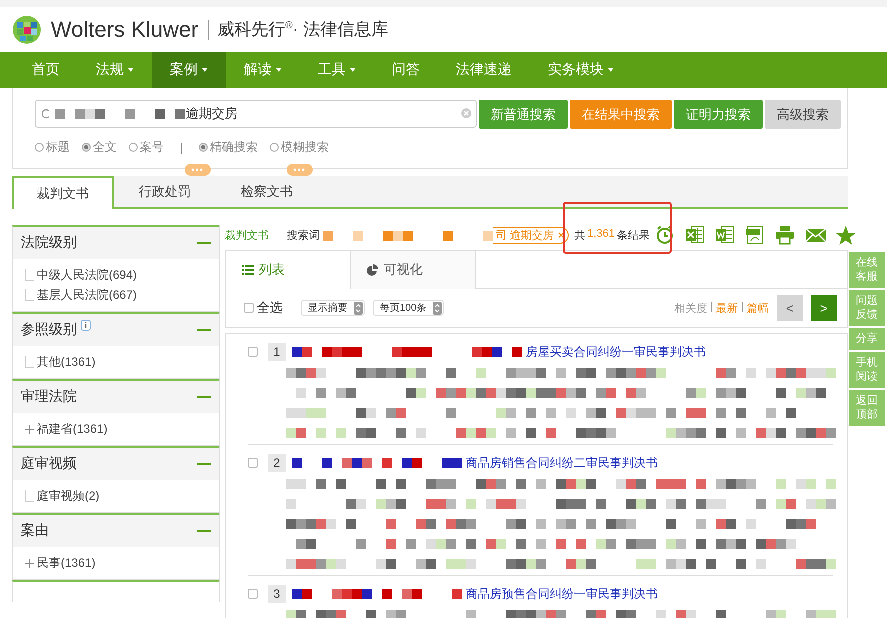  I want to click on document-icon, so click(726, 235).